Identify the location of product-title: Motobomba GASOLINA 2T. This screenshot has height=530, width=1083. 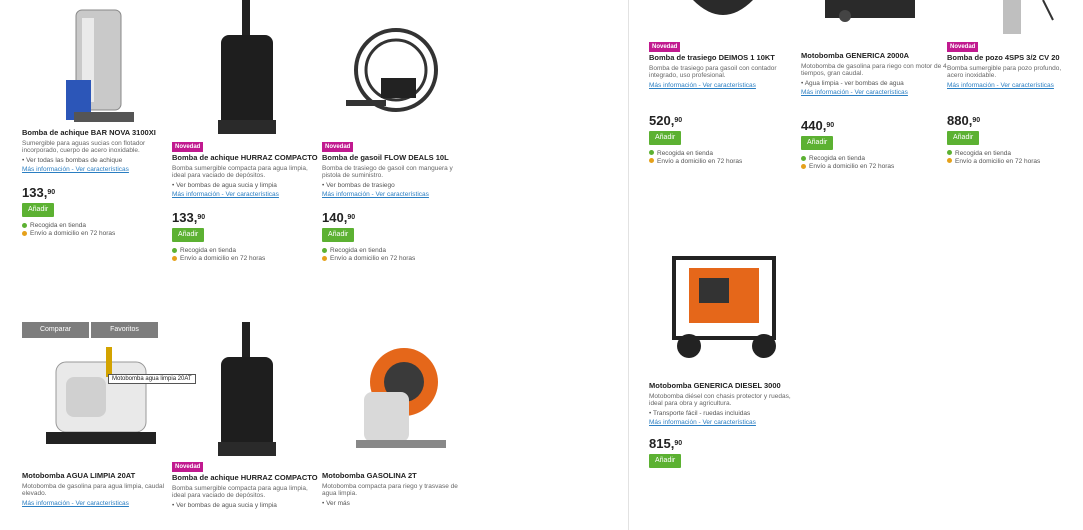
(396, 476).